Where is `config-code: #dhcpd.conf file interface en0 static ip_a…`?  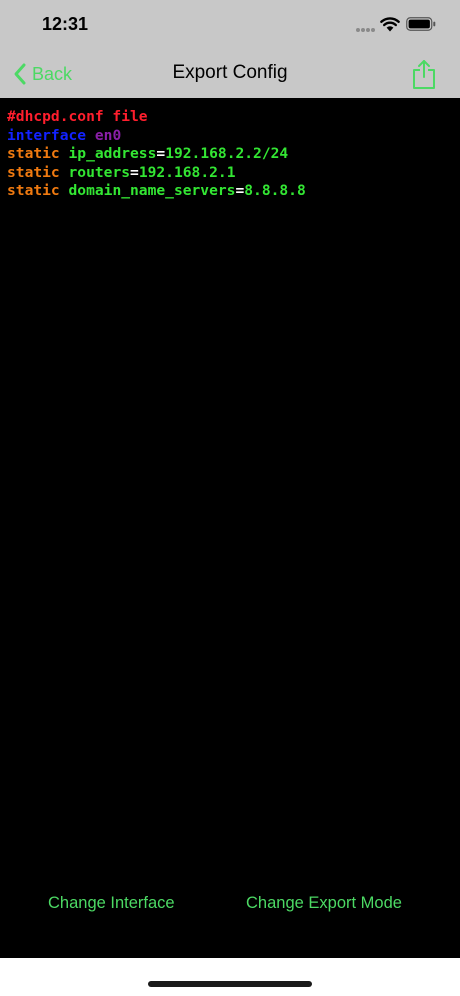 config-code: #dhcpd.conf file interface en0 static ip_a… is located at coordinates (156, 154).